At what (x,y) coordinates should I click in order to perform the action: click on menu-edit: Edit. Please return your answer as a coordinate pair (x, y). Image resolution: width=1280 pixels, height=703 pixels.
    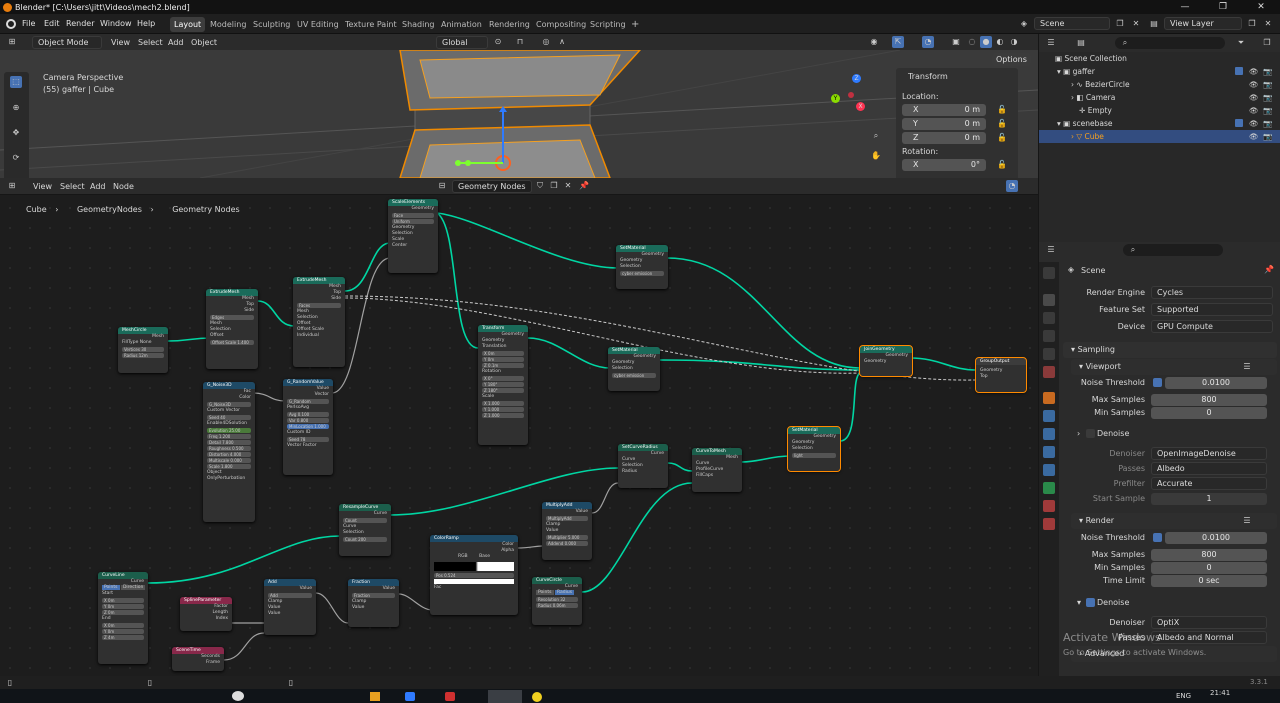
    Looking at the image, I should click on (52, 23).